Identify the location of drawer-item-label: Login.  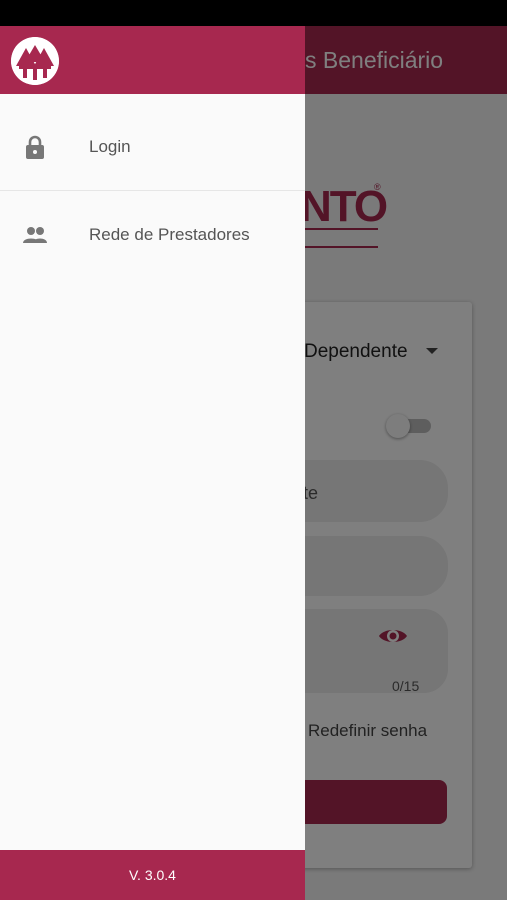
(110, 146).